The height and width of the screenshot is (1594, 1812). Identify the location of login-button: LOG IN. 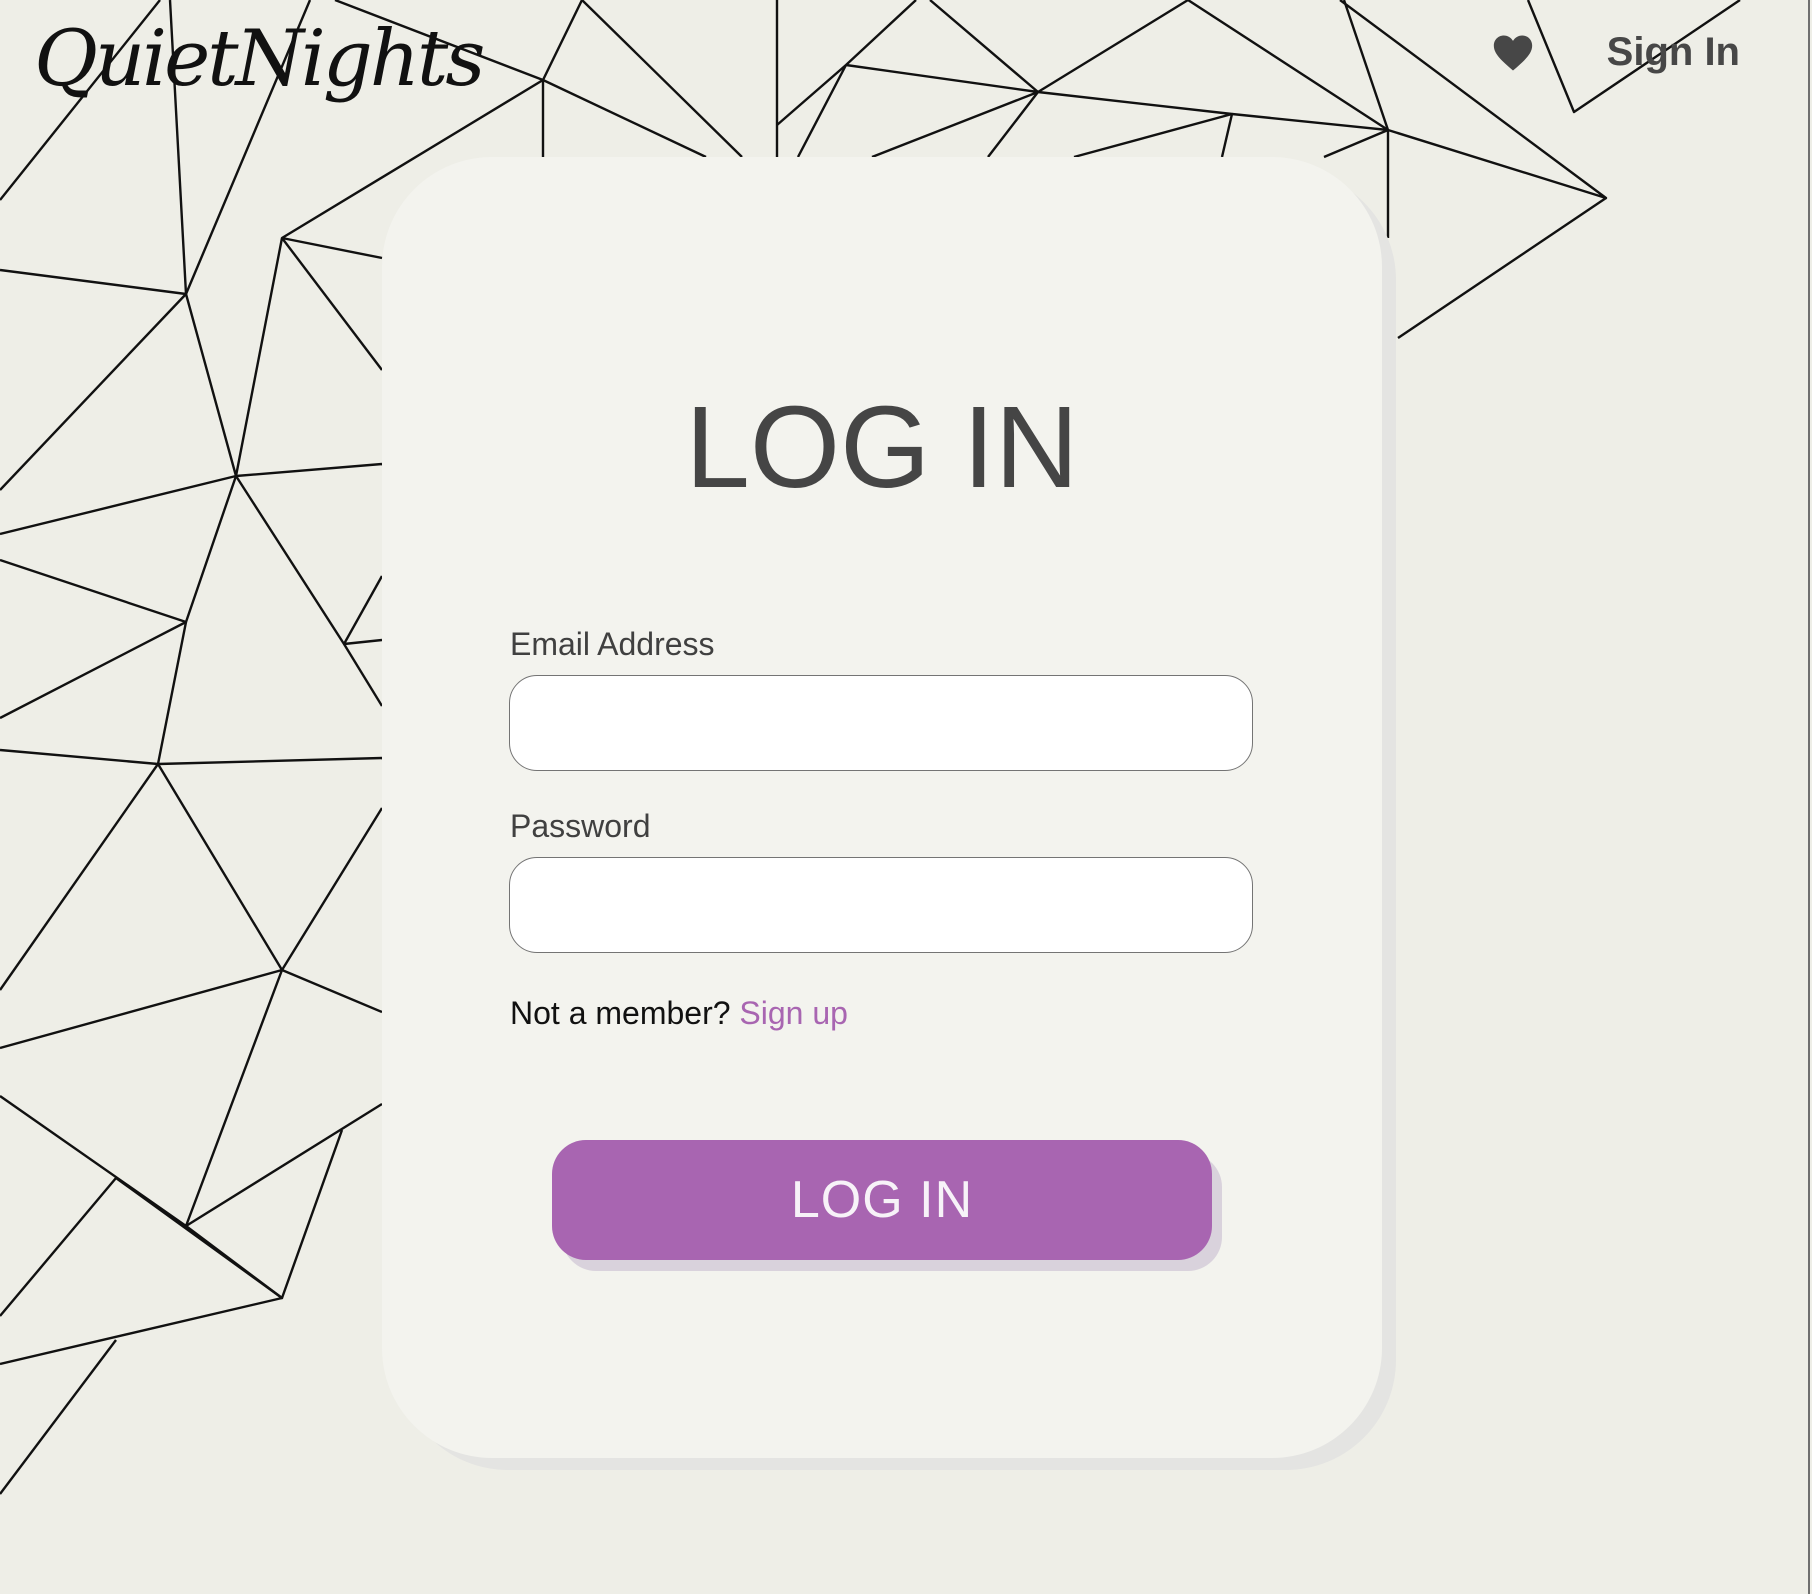
(882, 1200).